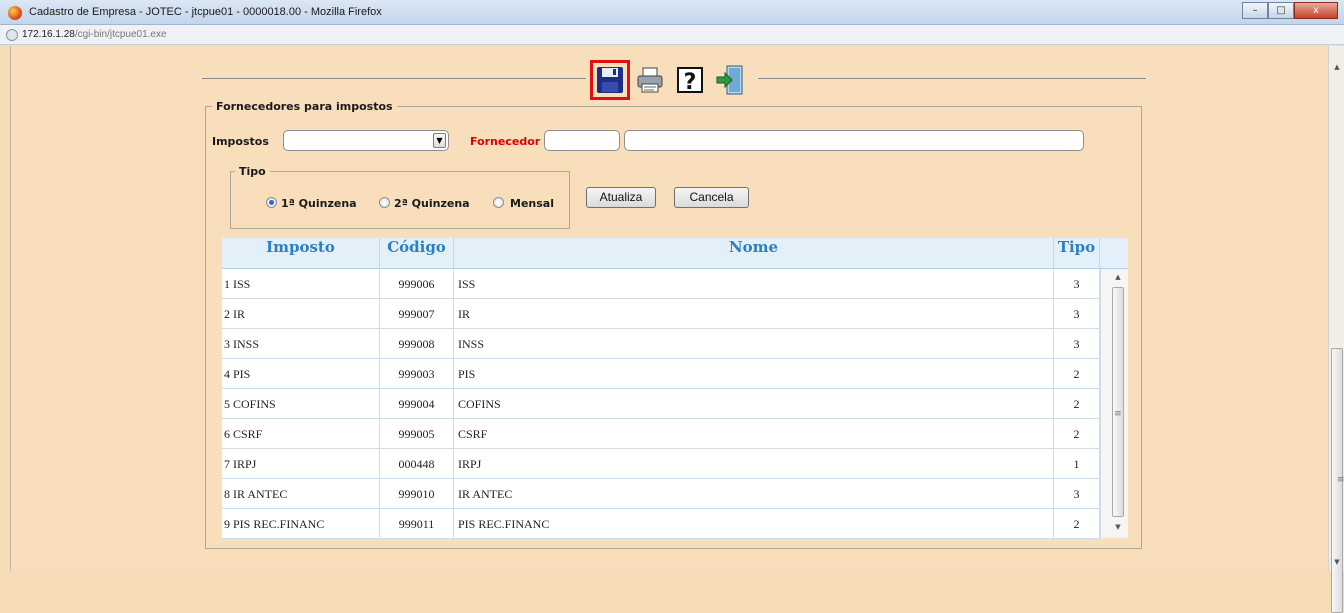 Image resolution: width=1344 pixels, height=613 pixels. I want to click on cell-codigo: 999011, so click(417, 524).